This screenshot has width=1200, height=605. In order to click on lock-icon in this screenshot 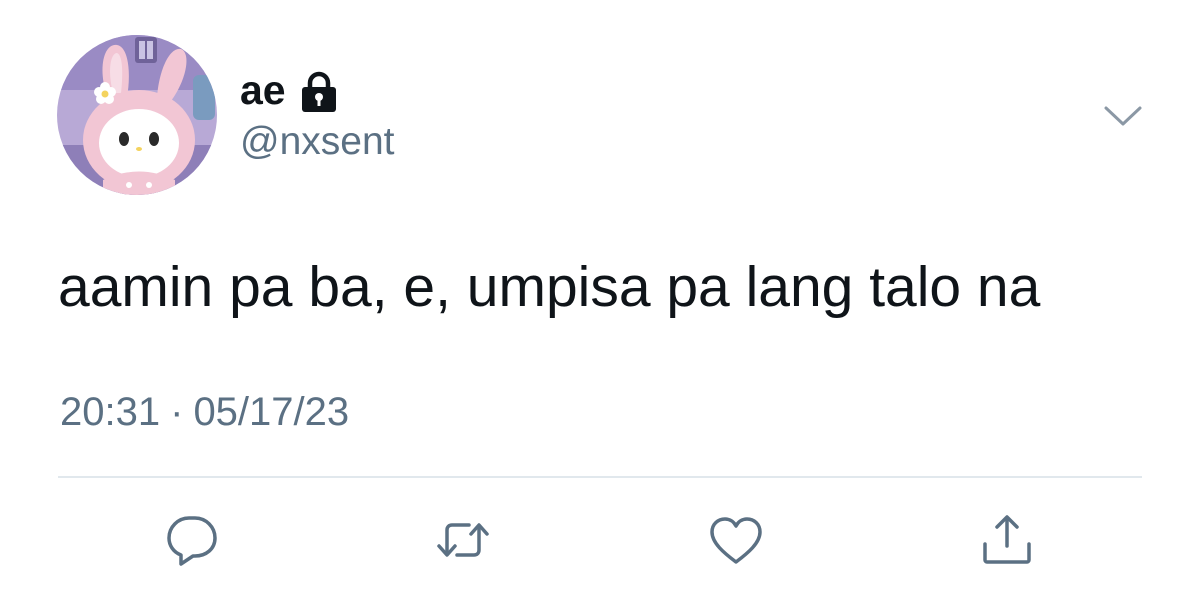, I will do `click(319, 92)`.